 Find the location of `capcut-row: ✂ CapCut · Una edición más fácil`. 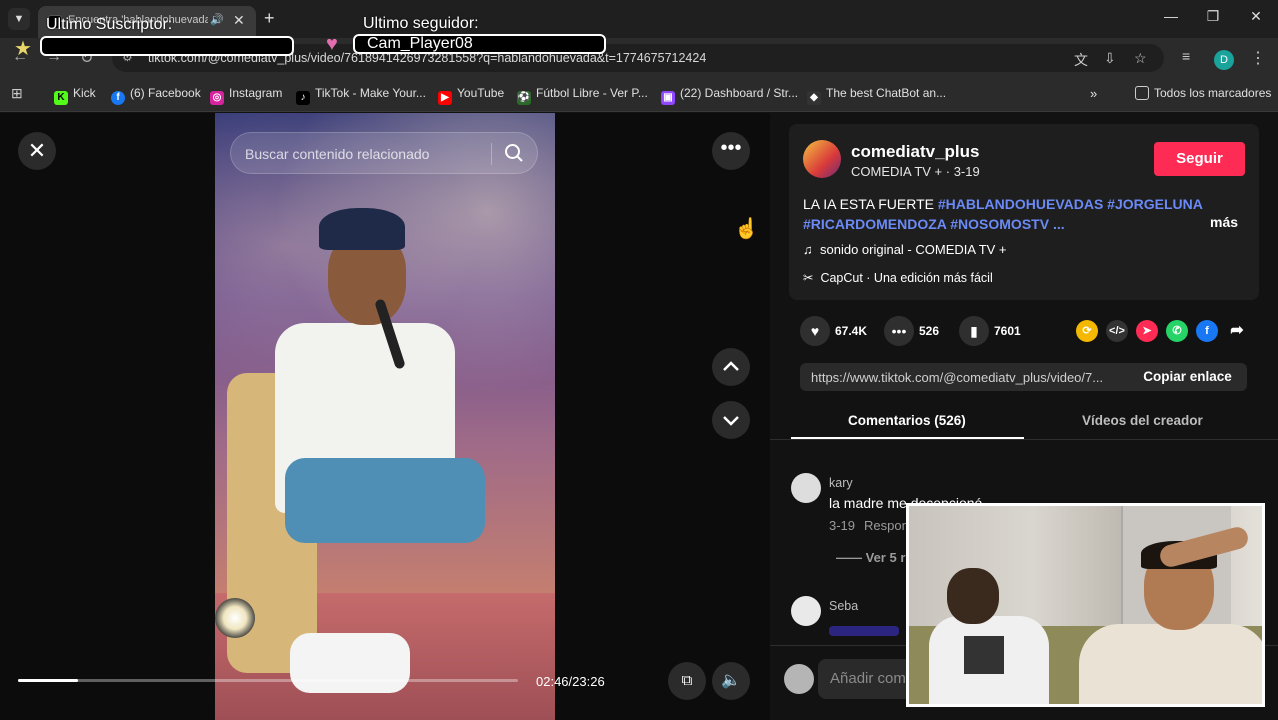

capcut-row: ✂ CapCut · Una edición más fácil is located at coordinates (898, 277).